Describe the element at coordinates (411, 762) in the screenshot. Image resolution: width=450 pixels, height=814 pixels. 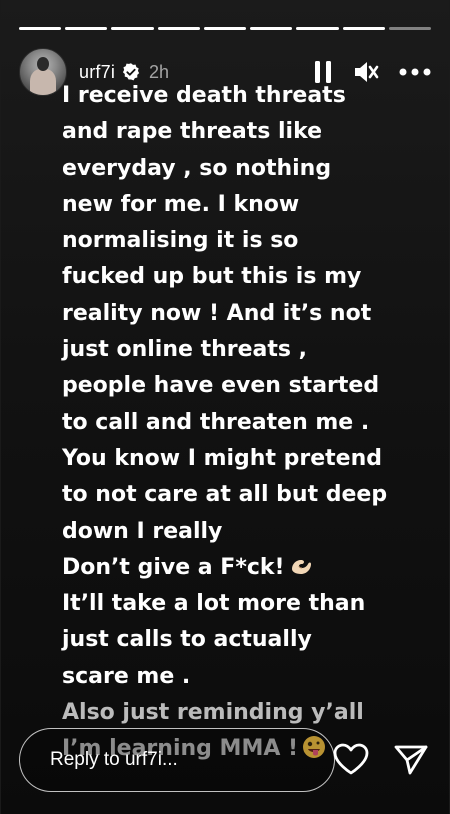
I see `send-icon` at that location.